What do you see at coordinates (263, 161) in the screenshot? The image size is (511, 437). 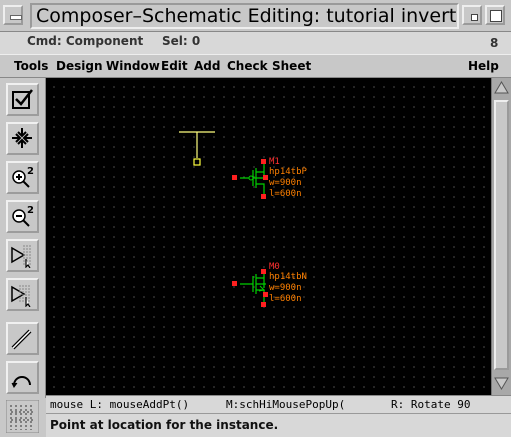 I see `pmos-drain-pin` at bounding box center [263, 161].